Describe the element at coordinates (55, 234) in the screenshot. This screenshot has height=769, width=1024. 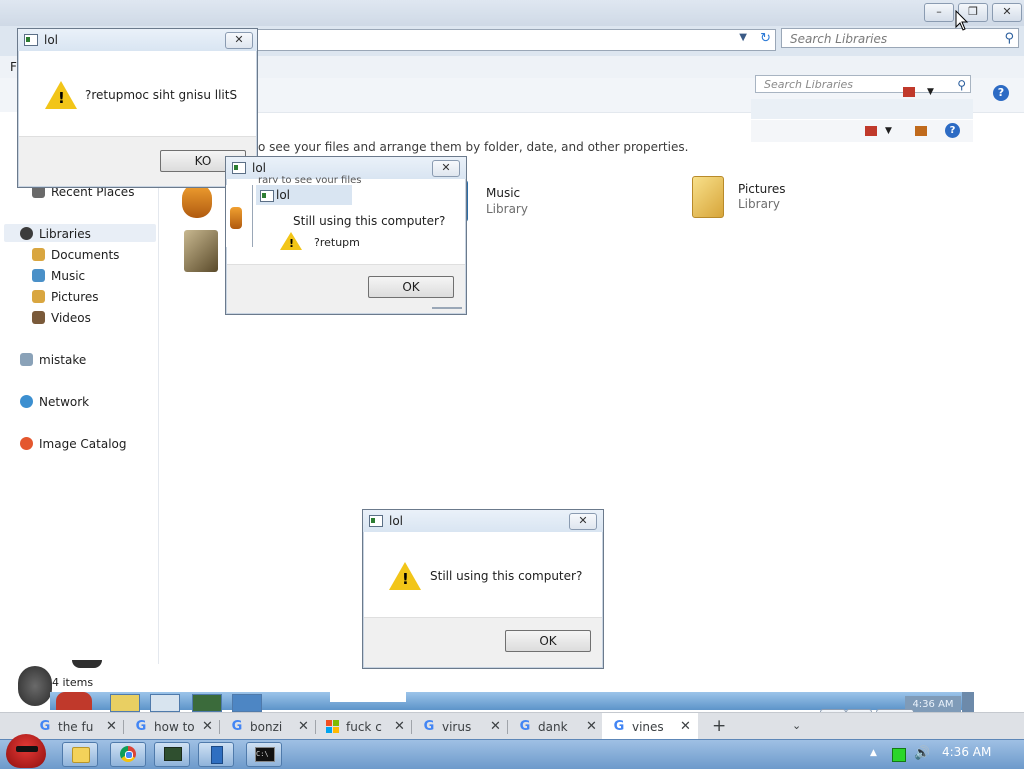
I see `nav-libraries: Libraries` at that location.